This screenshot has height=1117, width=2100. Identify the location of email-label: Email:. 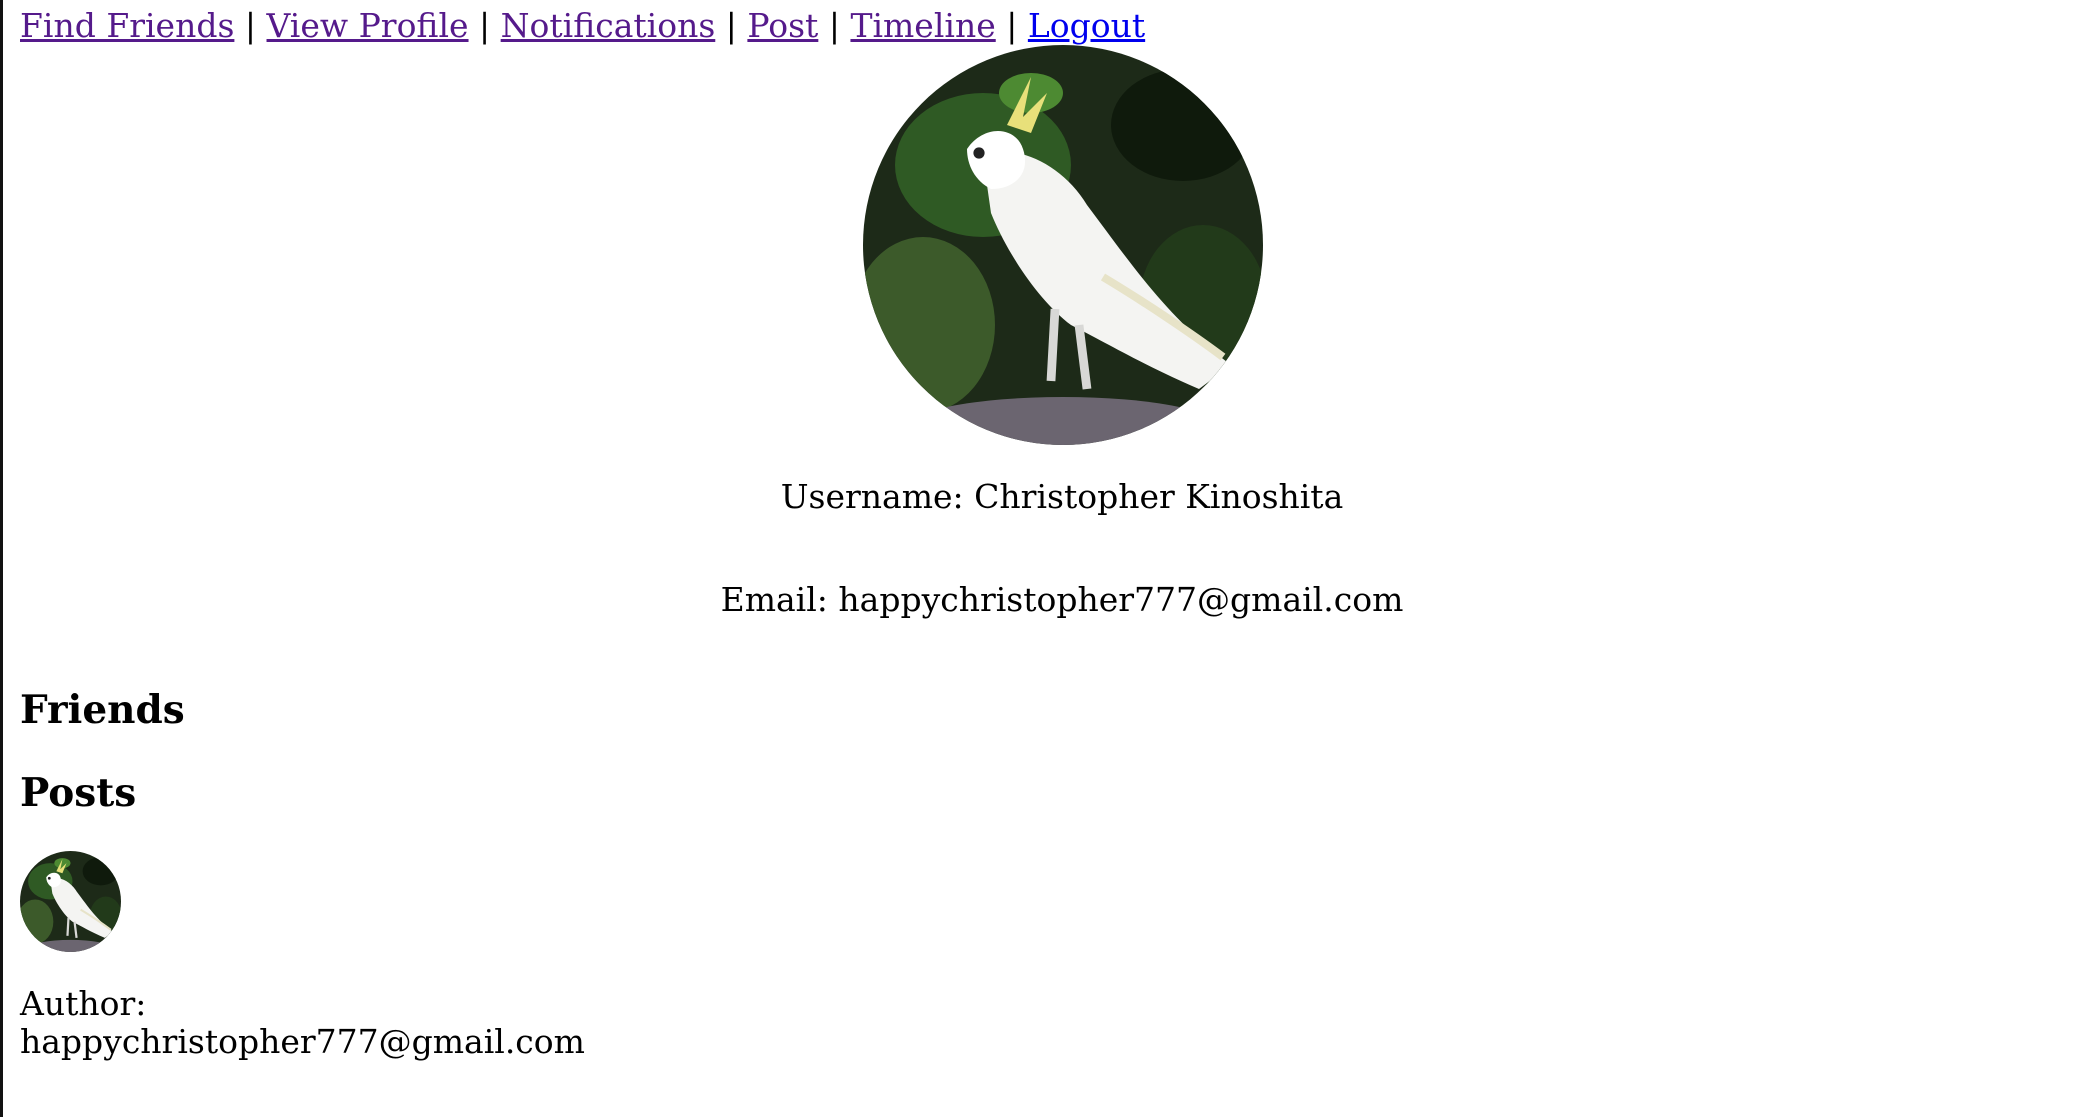
(774, 599).